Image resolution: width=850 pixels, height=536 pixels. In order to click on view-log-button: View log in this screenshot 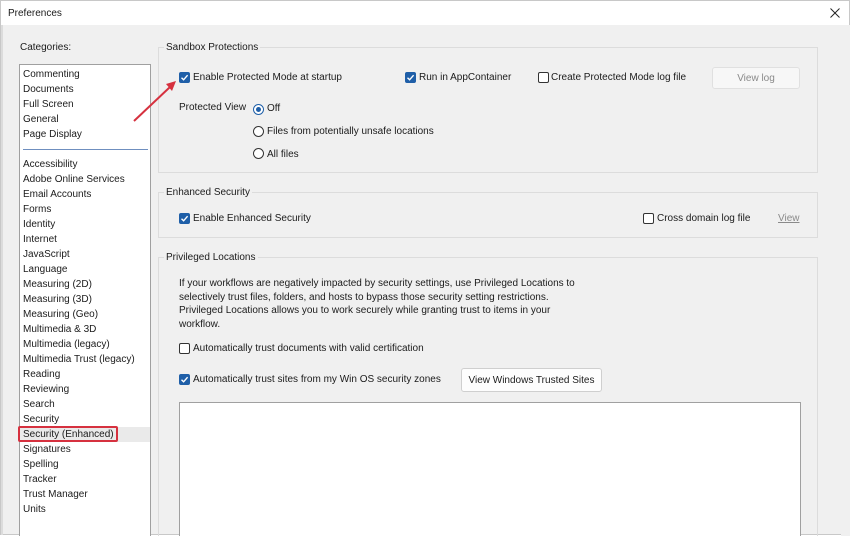, I will do `click(756, 78)`.